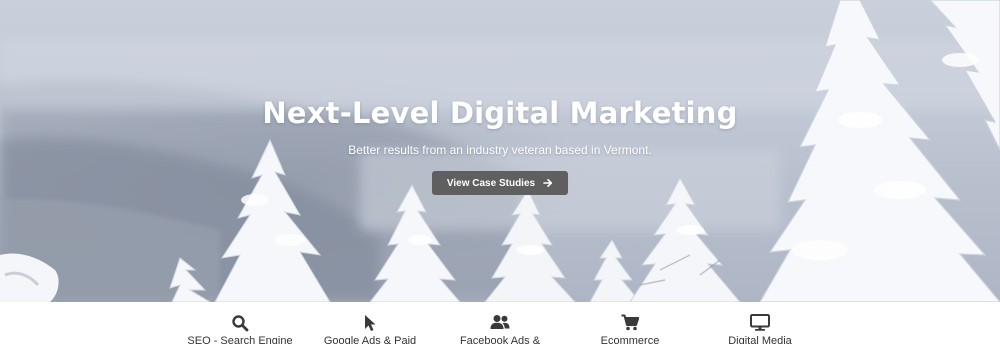  I want to click on search-icon, so click(240, 323).